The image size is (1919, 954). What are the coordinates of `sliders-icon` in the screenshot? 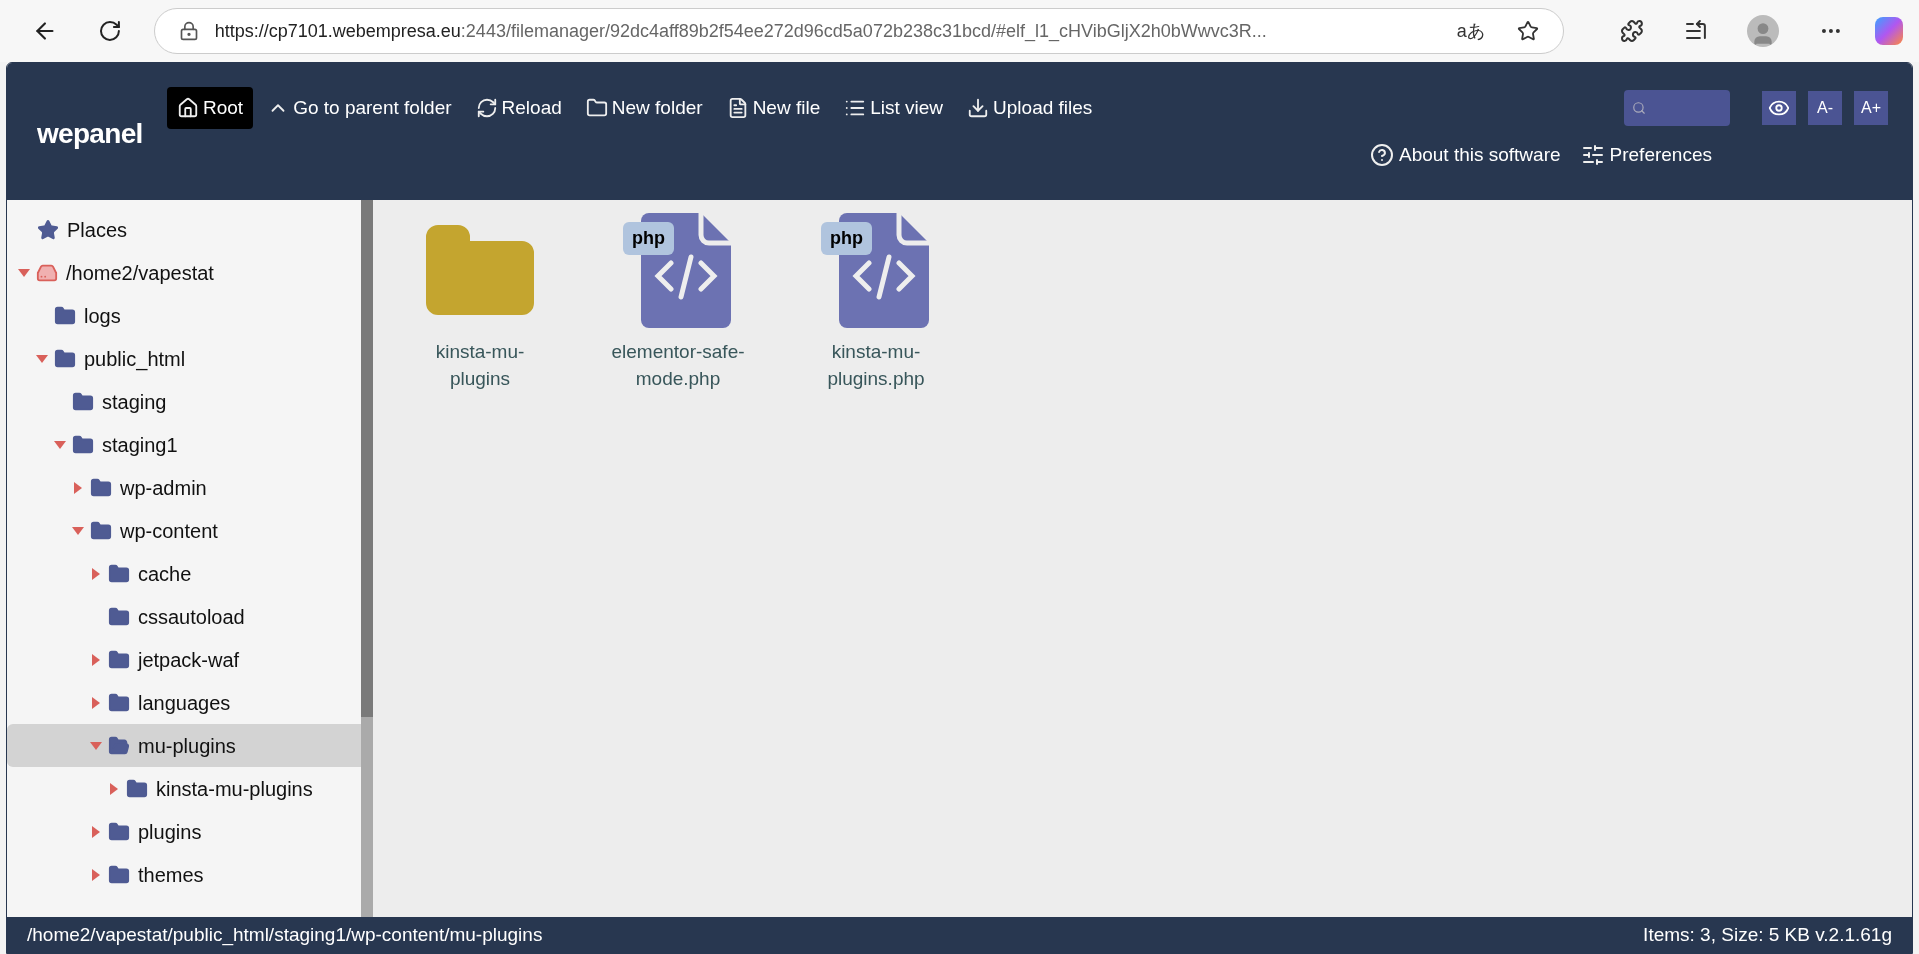 It's located at (1592, 155).